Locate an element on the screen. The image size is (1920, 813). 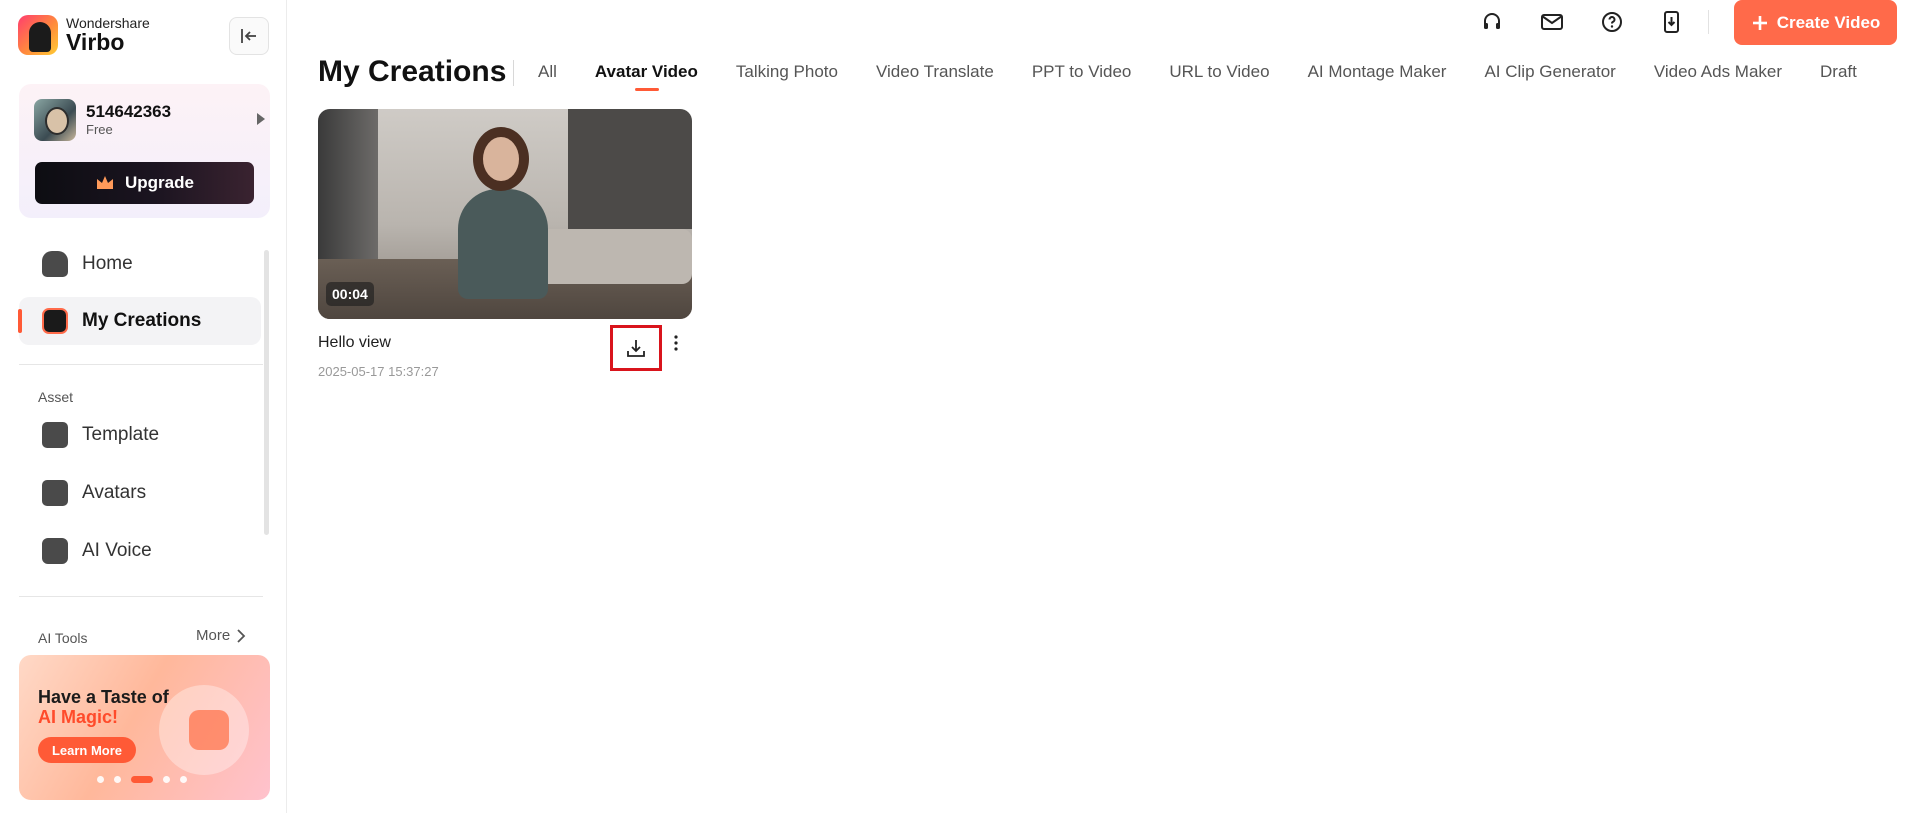
help-icon is located at coordinates (1612, 22).